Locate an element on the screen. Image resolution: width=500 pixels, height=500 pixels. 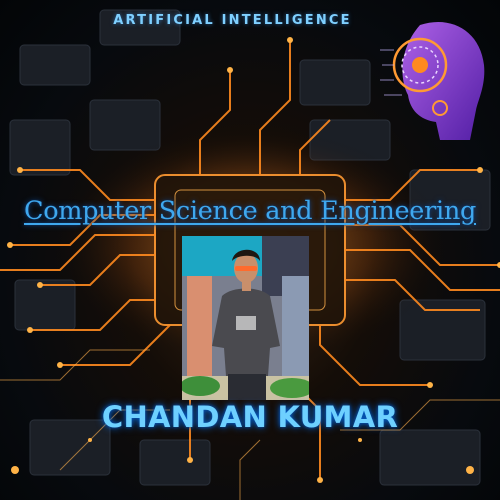
profile-photo is located at coordinates (245, 318).